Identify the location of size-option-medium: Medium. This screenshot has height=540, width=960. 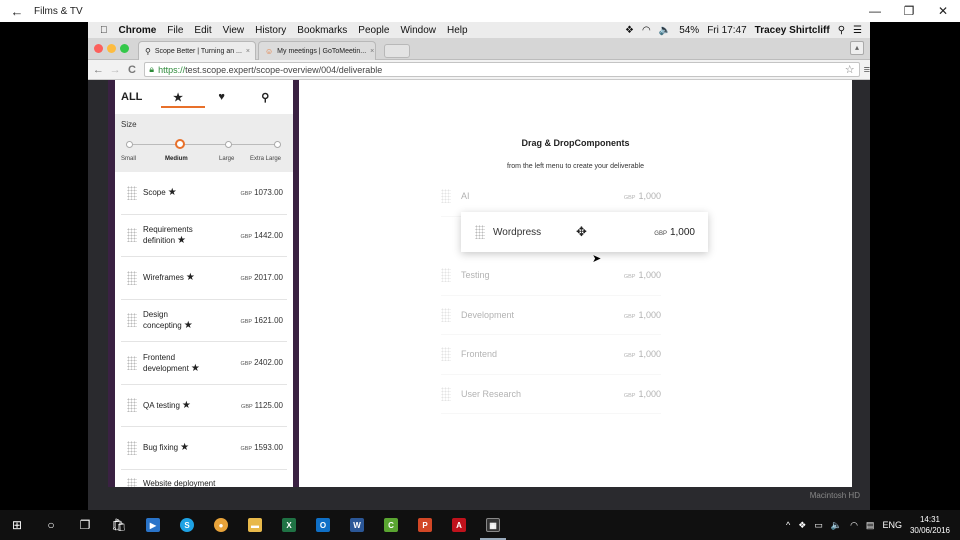
(176, 159).